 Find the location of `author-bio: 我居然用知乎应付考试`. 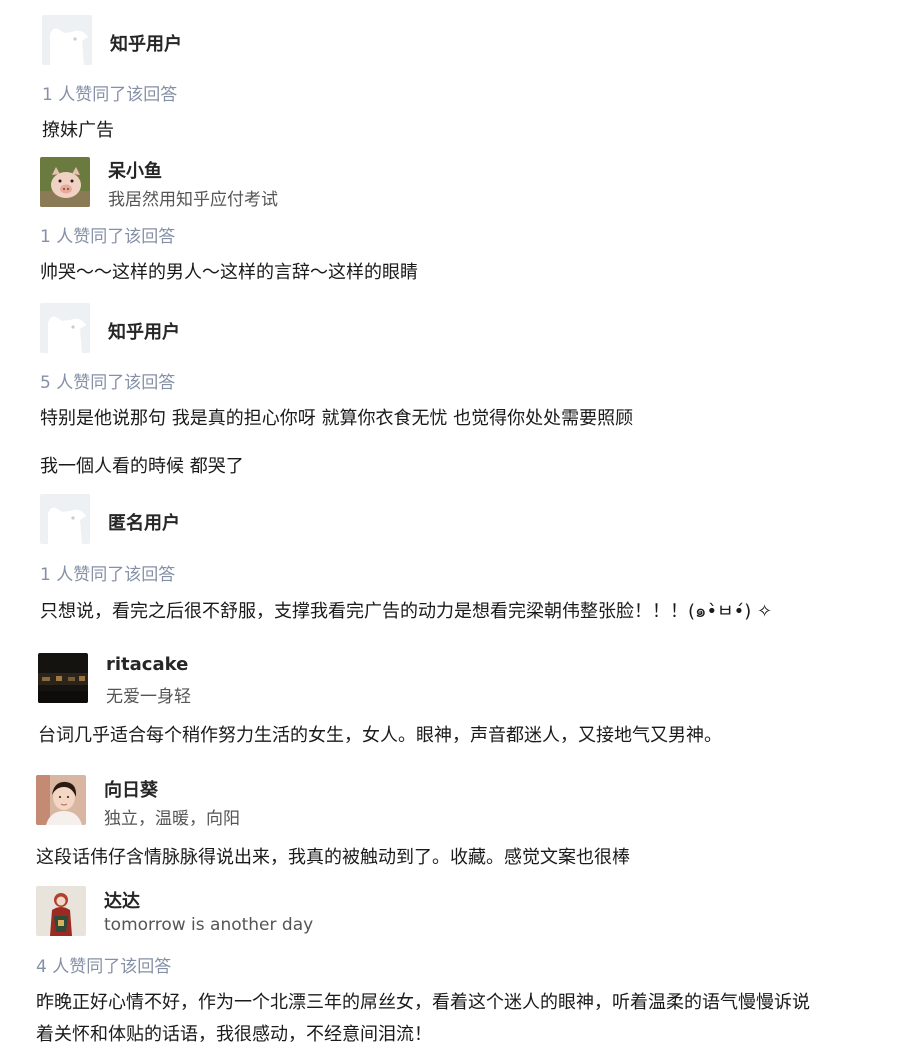

author-bio: 我居然用知乎应付考试 is located at coordinates (193, 200).